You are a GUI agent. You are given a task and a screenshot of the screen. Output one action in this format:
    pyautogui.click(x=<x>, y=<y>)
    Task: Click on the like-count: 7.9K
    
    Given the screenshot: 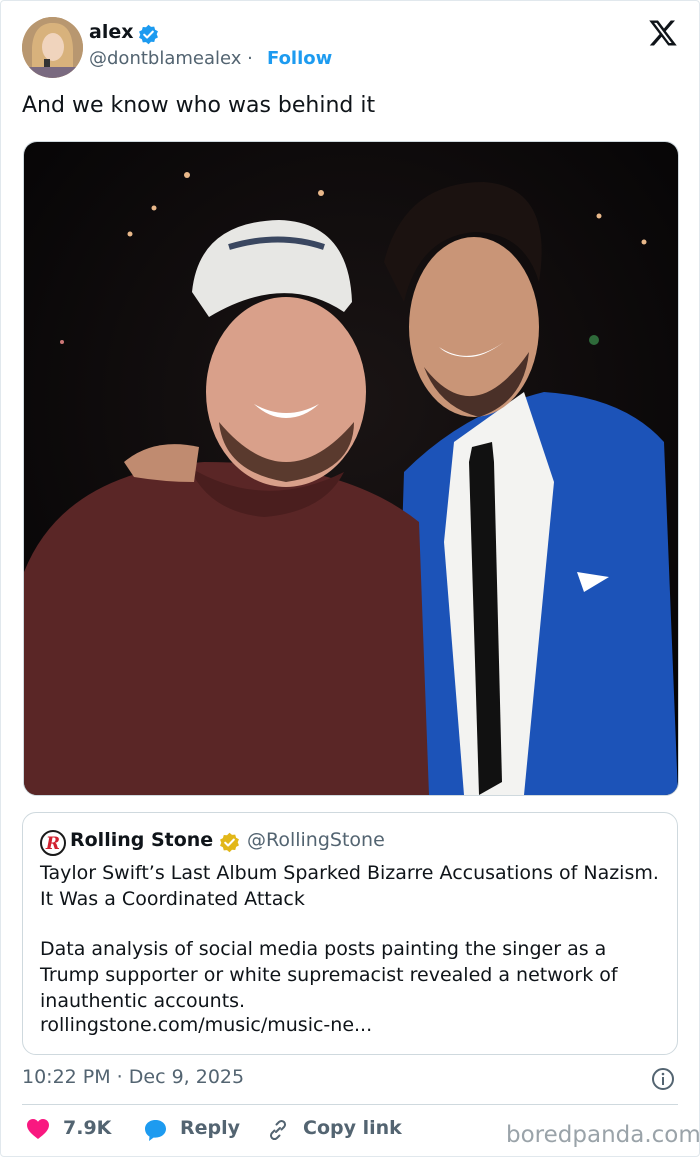 What is the action you would take?
    pyautogui.click(x=87, y=1128)
    